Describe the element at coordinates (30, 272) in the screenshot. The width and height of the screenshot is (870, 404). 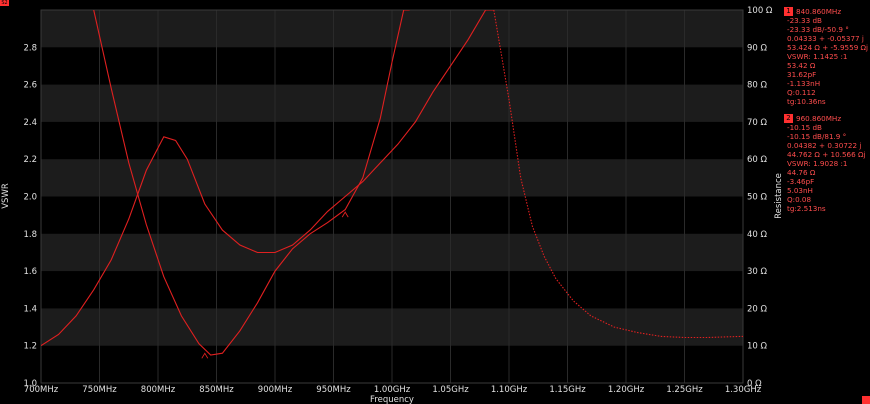
I see `y-left-tick-label: 1.6` at that location.